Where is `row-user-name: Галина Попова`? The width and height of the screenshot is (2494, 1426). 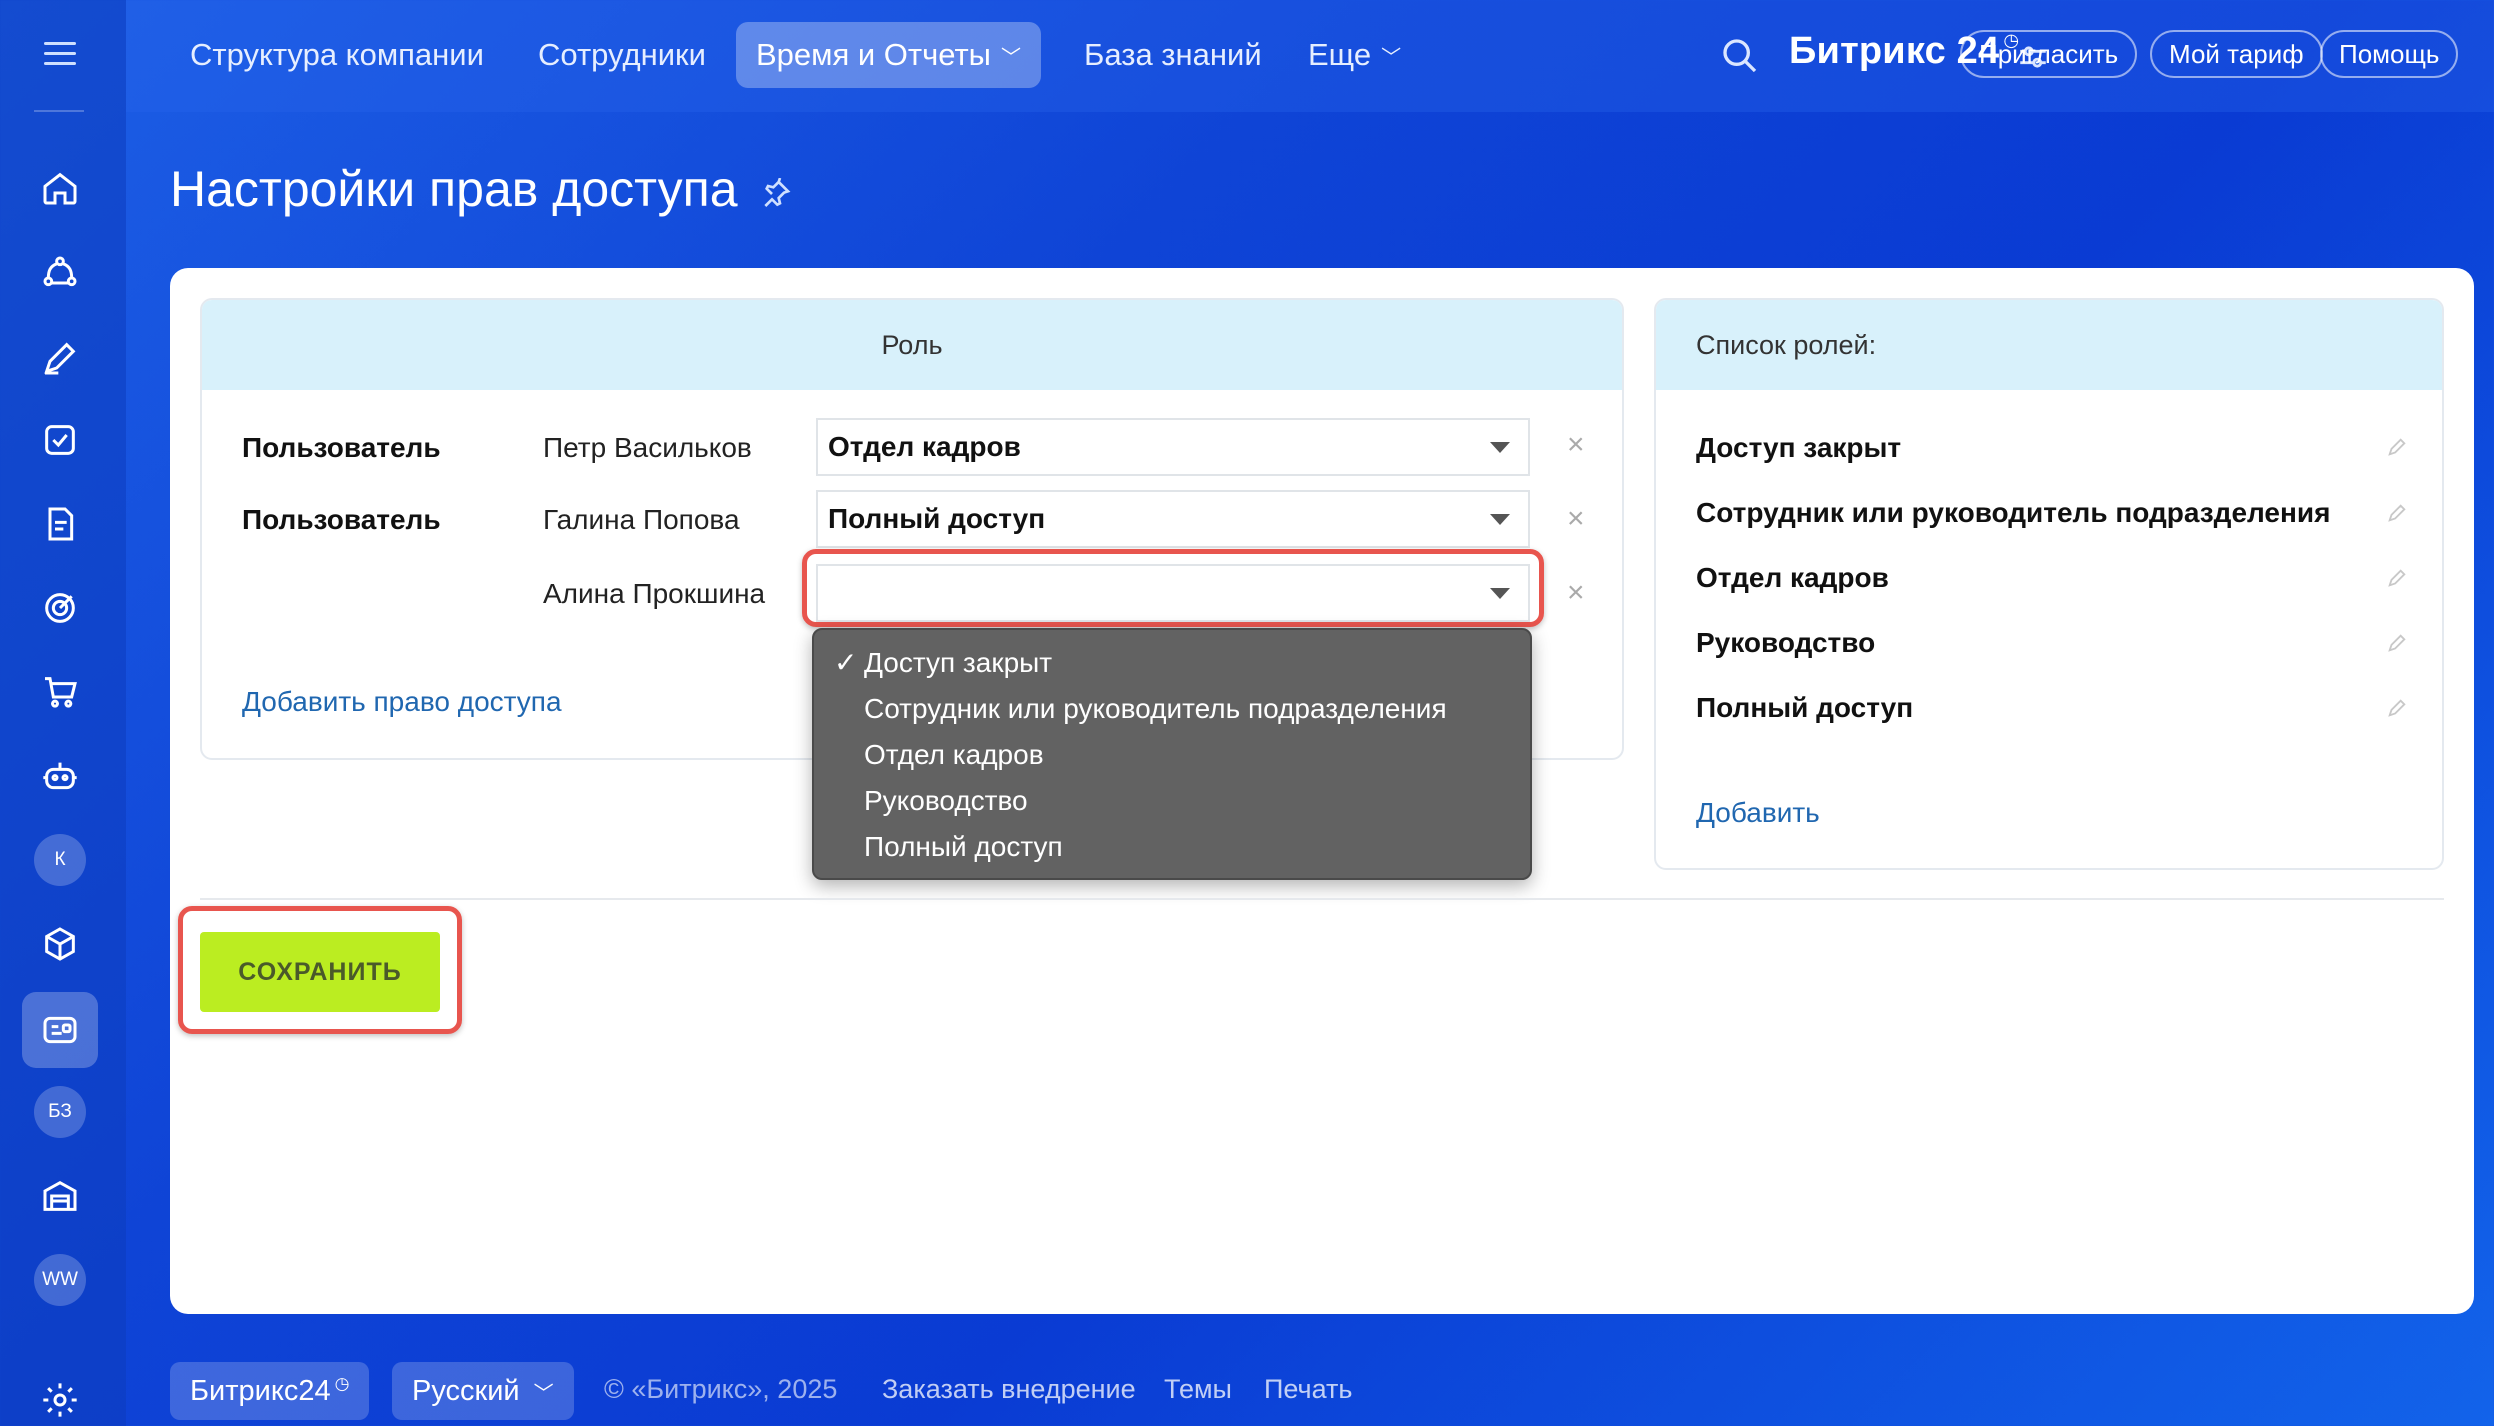
row-user-name: Галина Попова is located at coordinates (641, 519).